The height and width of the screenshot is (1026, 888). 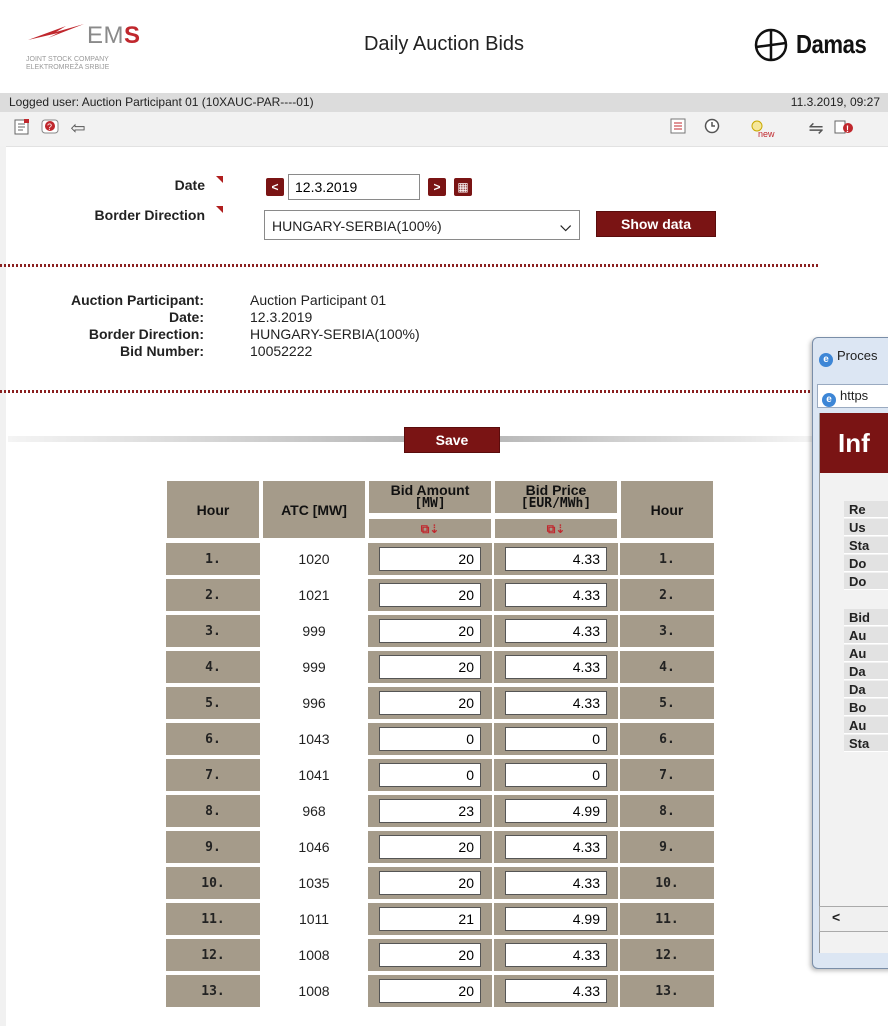 What do you see at coordinates (452, 440) in the screenshot?
I see `save-button: Save` at bounding box center [452, 440].